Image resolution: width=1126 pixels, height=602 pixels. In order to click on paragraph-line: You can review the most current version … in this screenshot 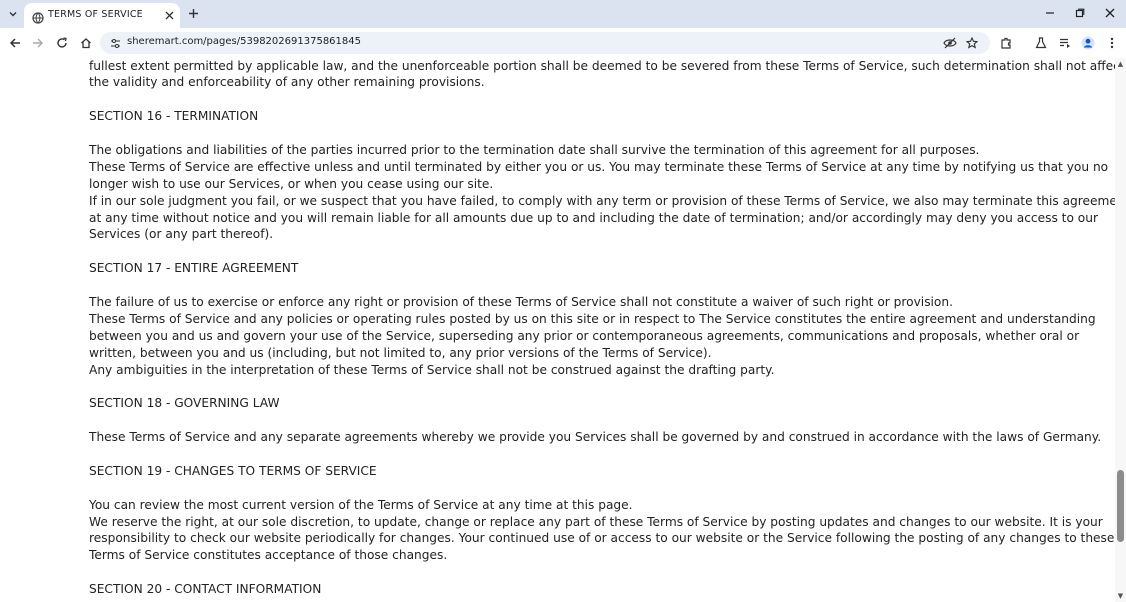, I will do `click(361, 504)`.